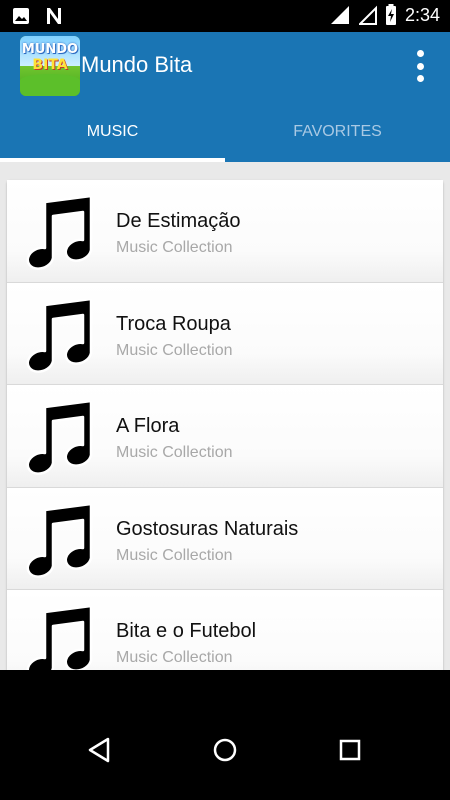 The image size is (450, 800). Describe the element at coordinates (38, 16) in the screenshot. I see `notification-icons` at that location.